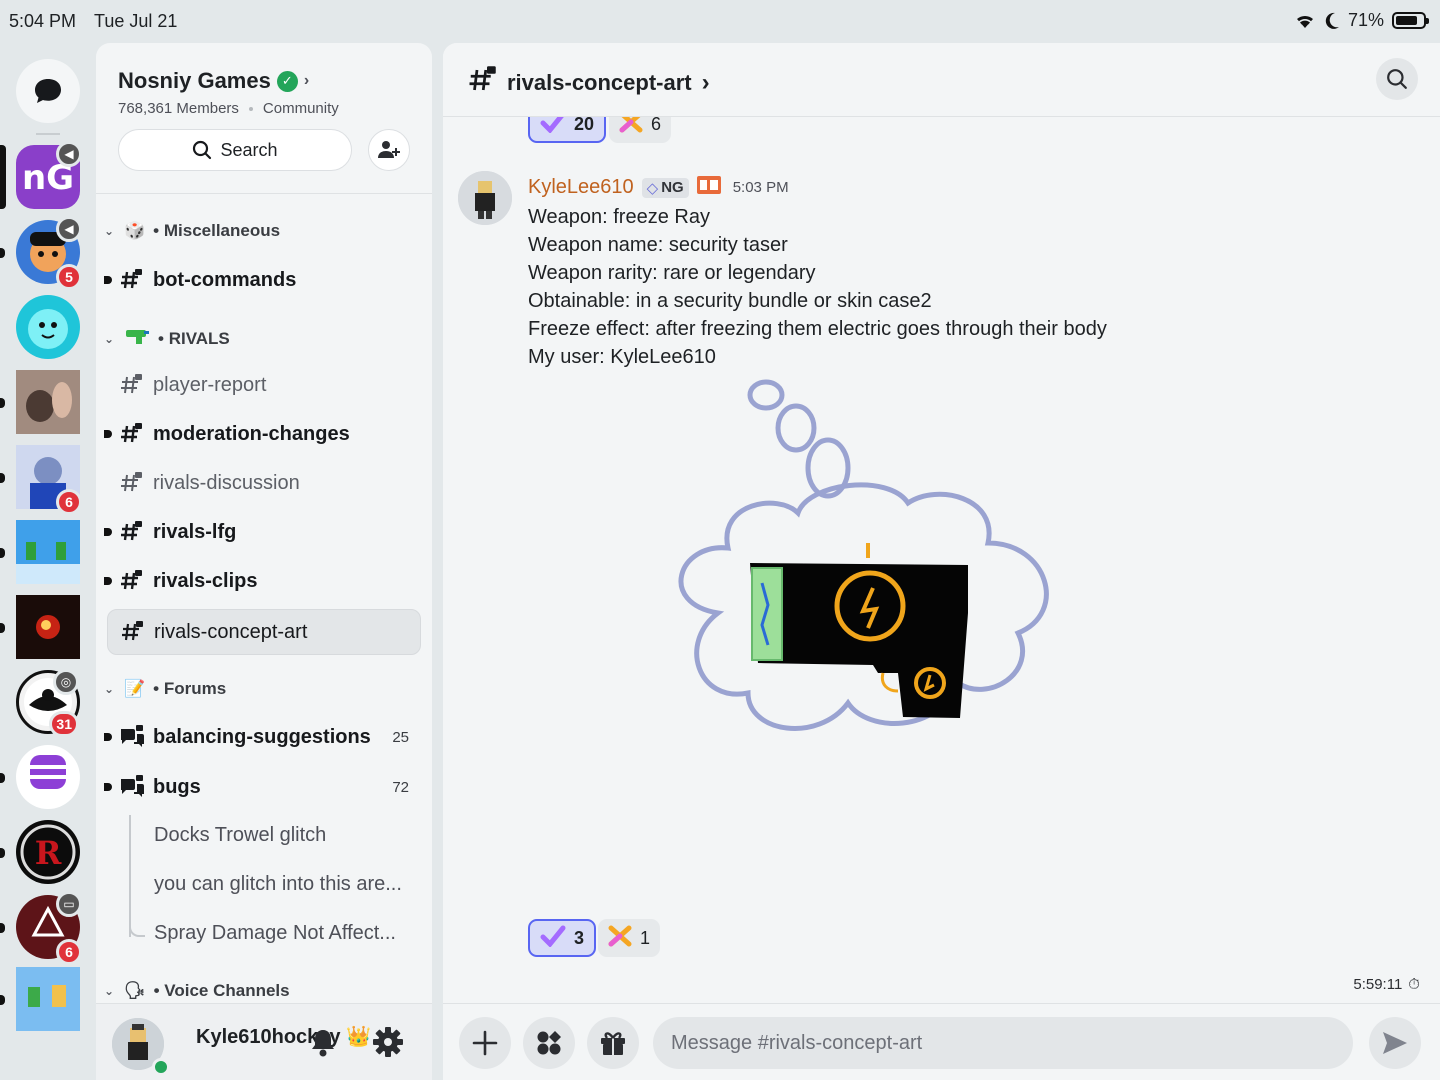  I want to click on member-count: 768,361 Members, so click(178, 108).